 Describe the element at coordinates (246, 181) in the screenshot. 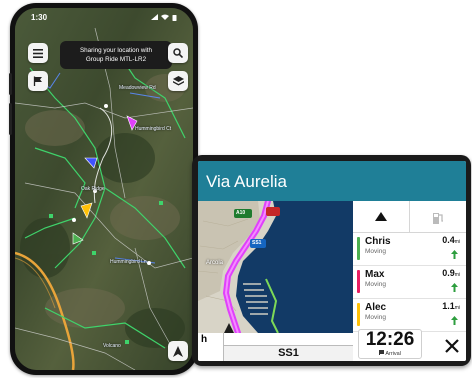

I see `street-name: Via Aurelia` at that location.